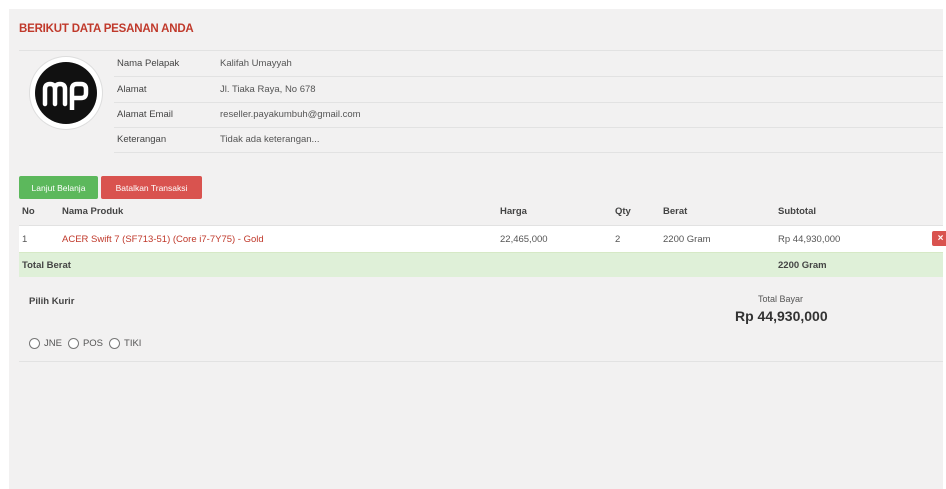 This screenshot has height=489, width=946. What do you see at coordinates (28, 211) in the screenshot?
I see `column-header-no: No` at bounding box center [28, 211].